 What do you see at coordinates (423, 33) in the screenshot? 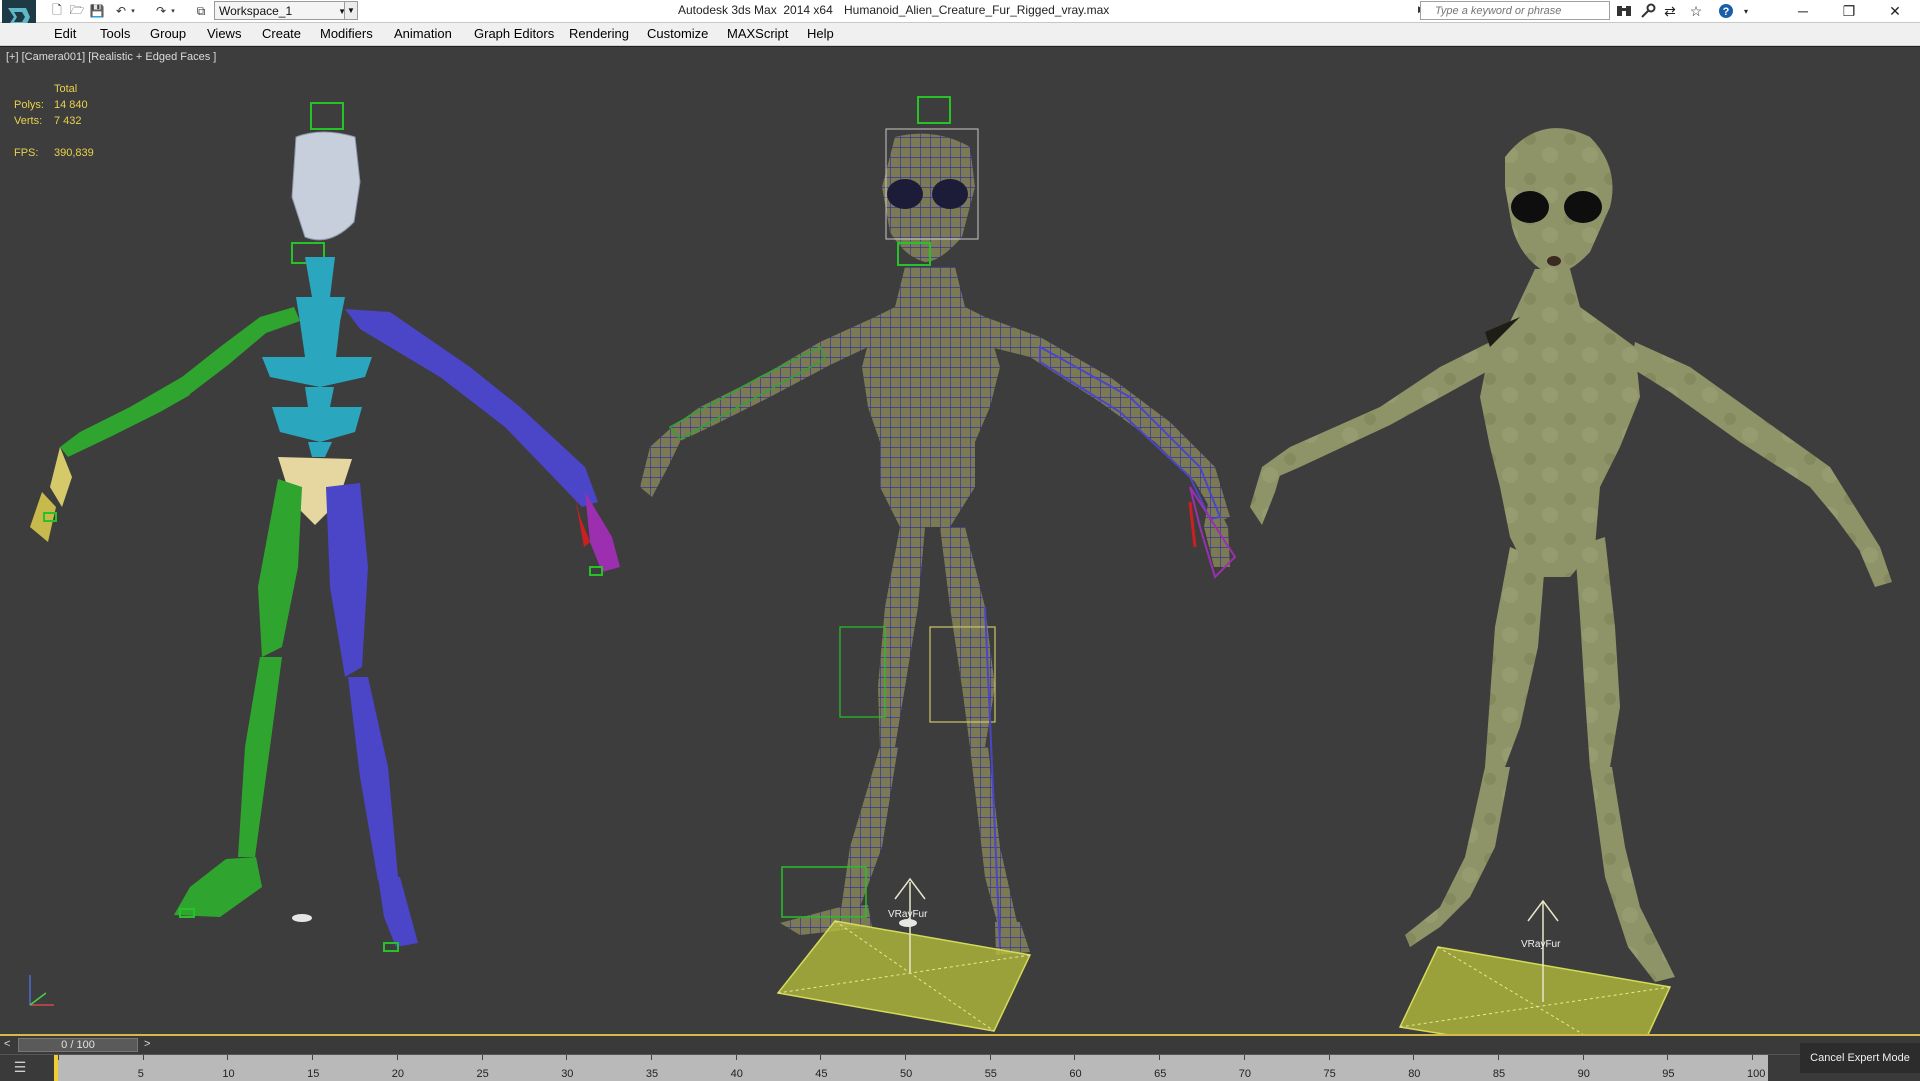
I see `menu-animation: Animation` at bounding box center [423, 33].